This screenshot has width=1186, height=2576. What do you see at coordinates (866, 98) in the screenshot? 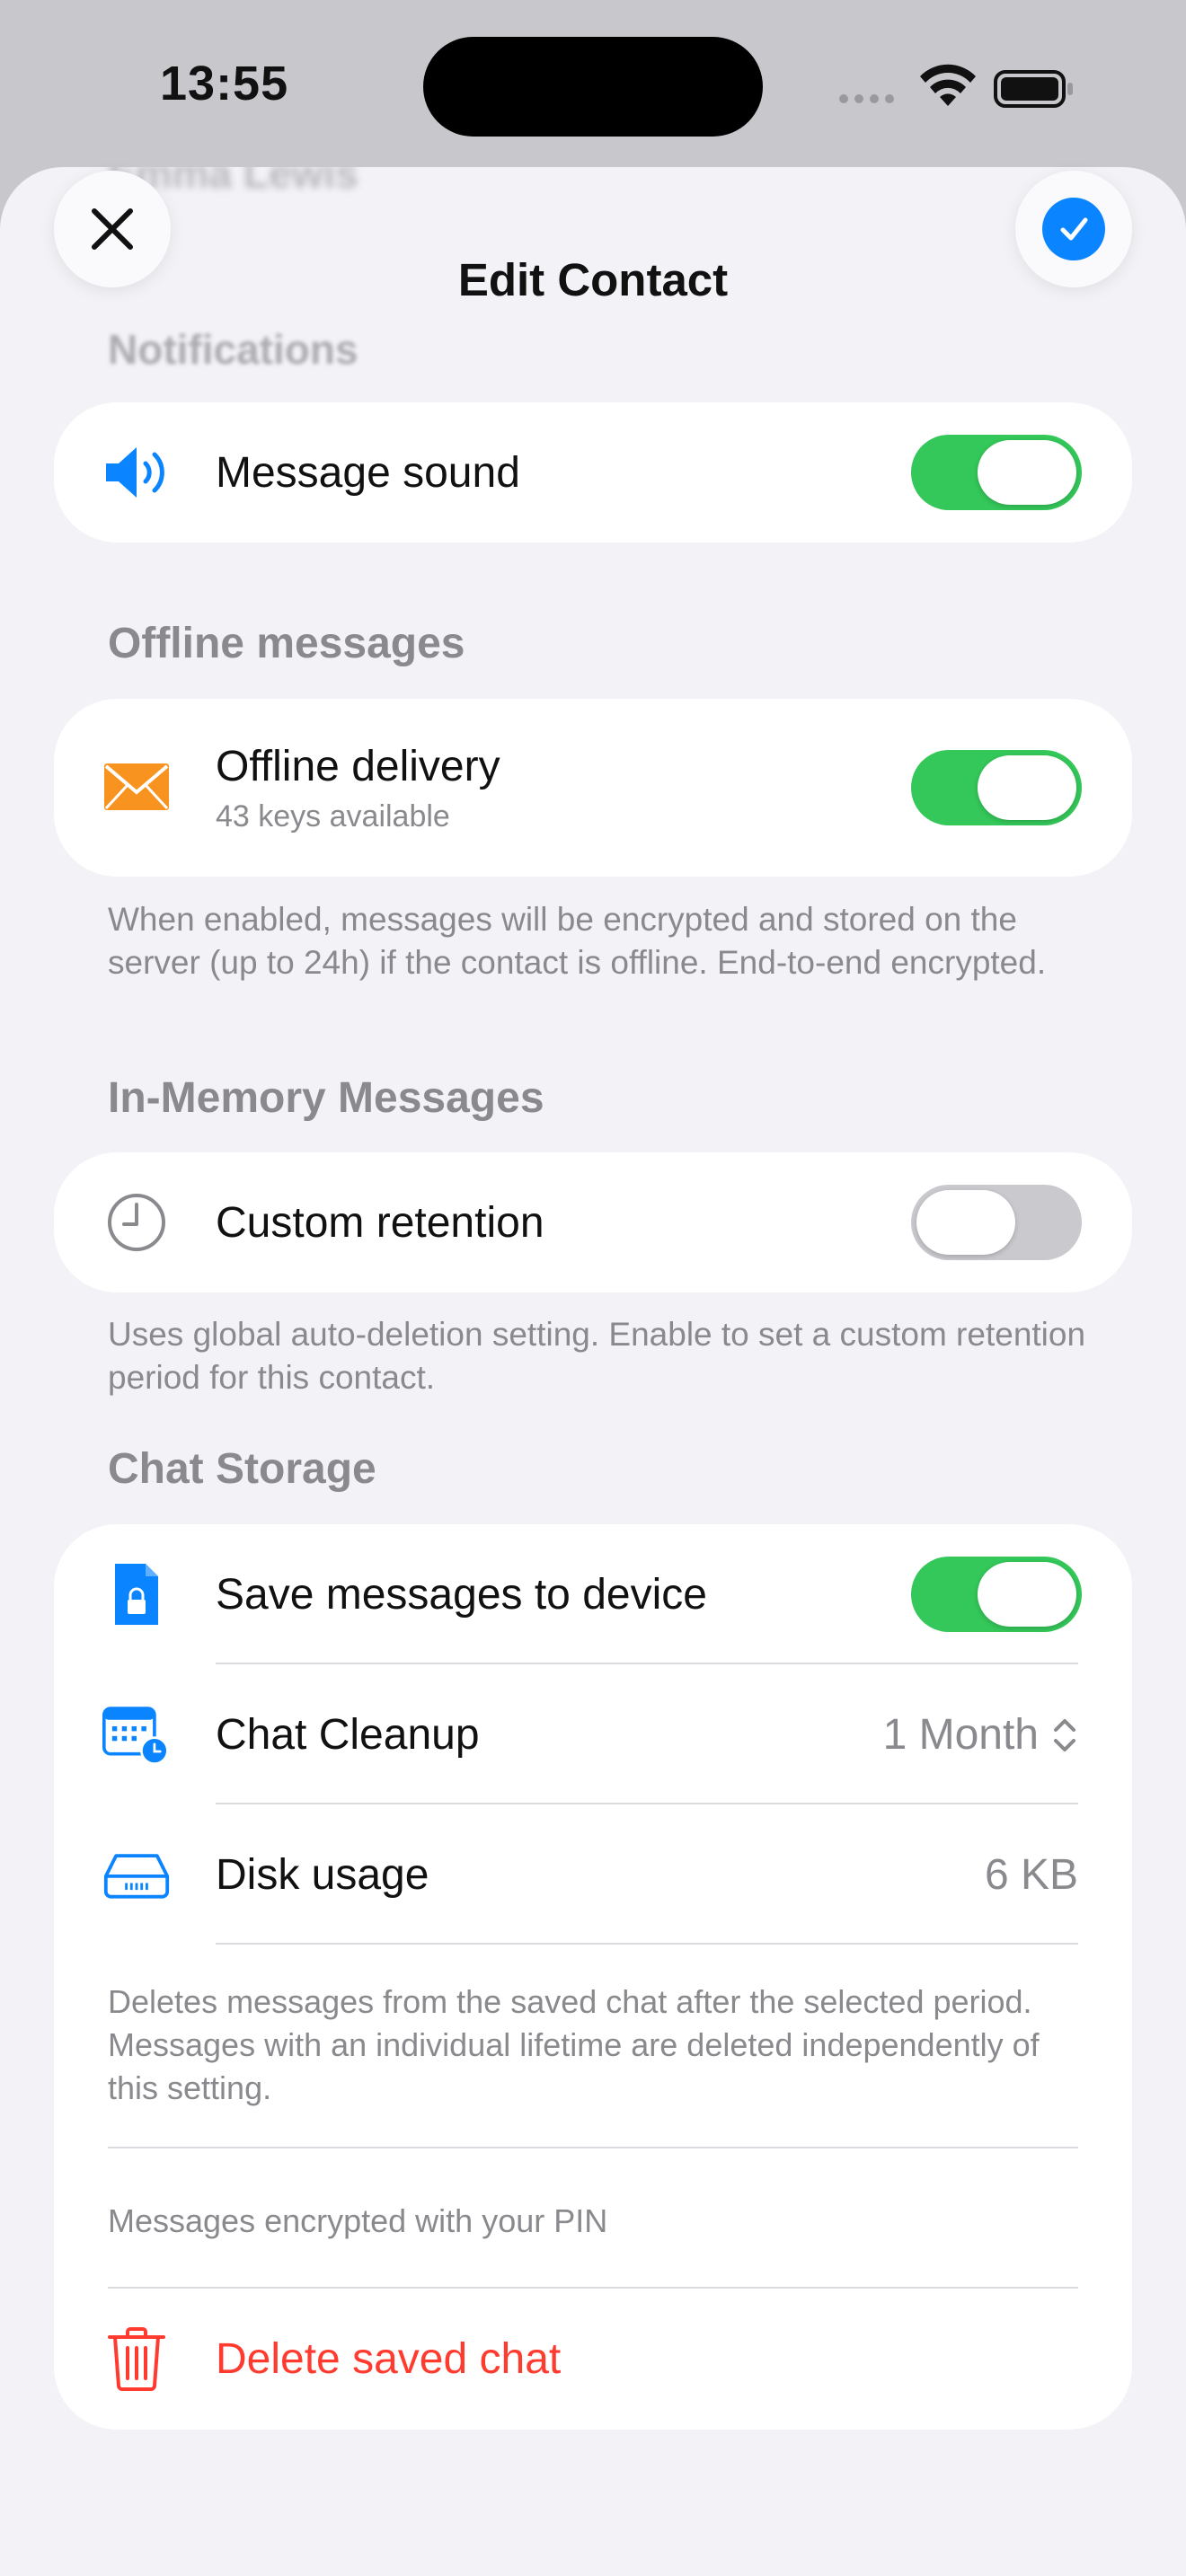
I see `cellular-dots-icon` at bounding box center [866, 98].